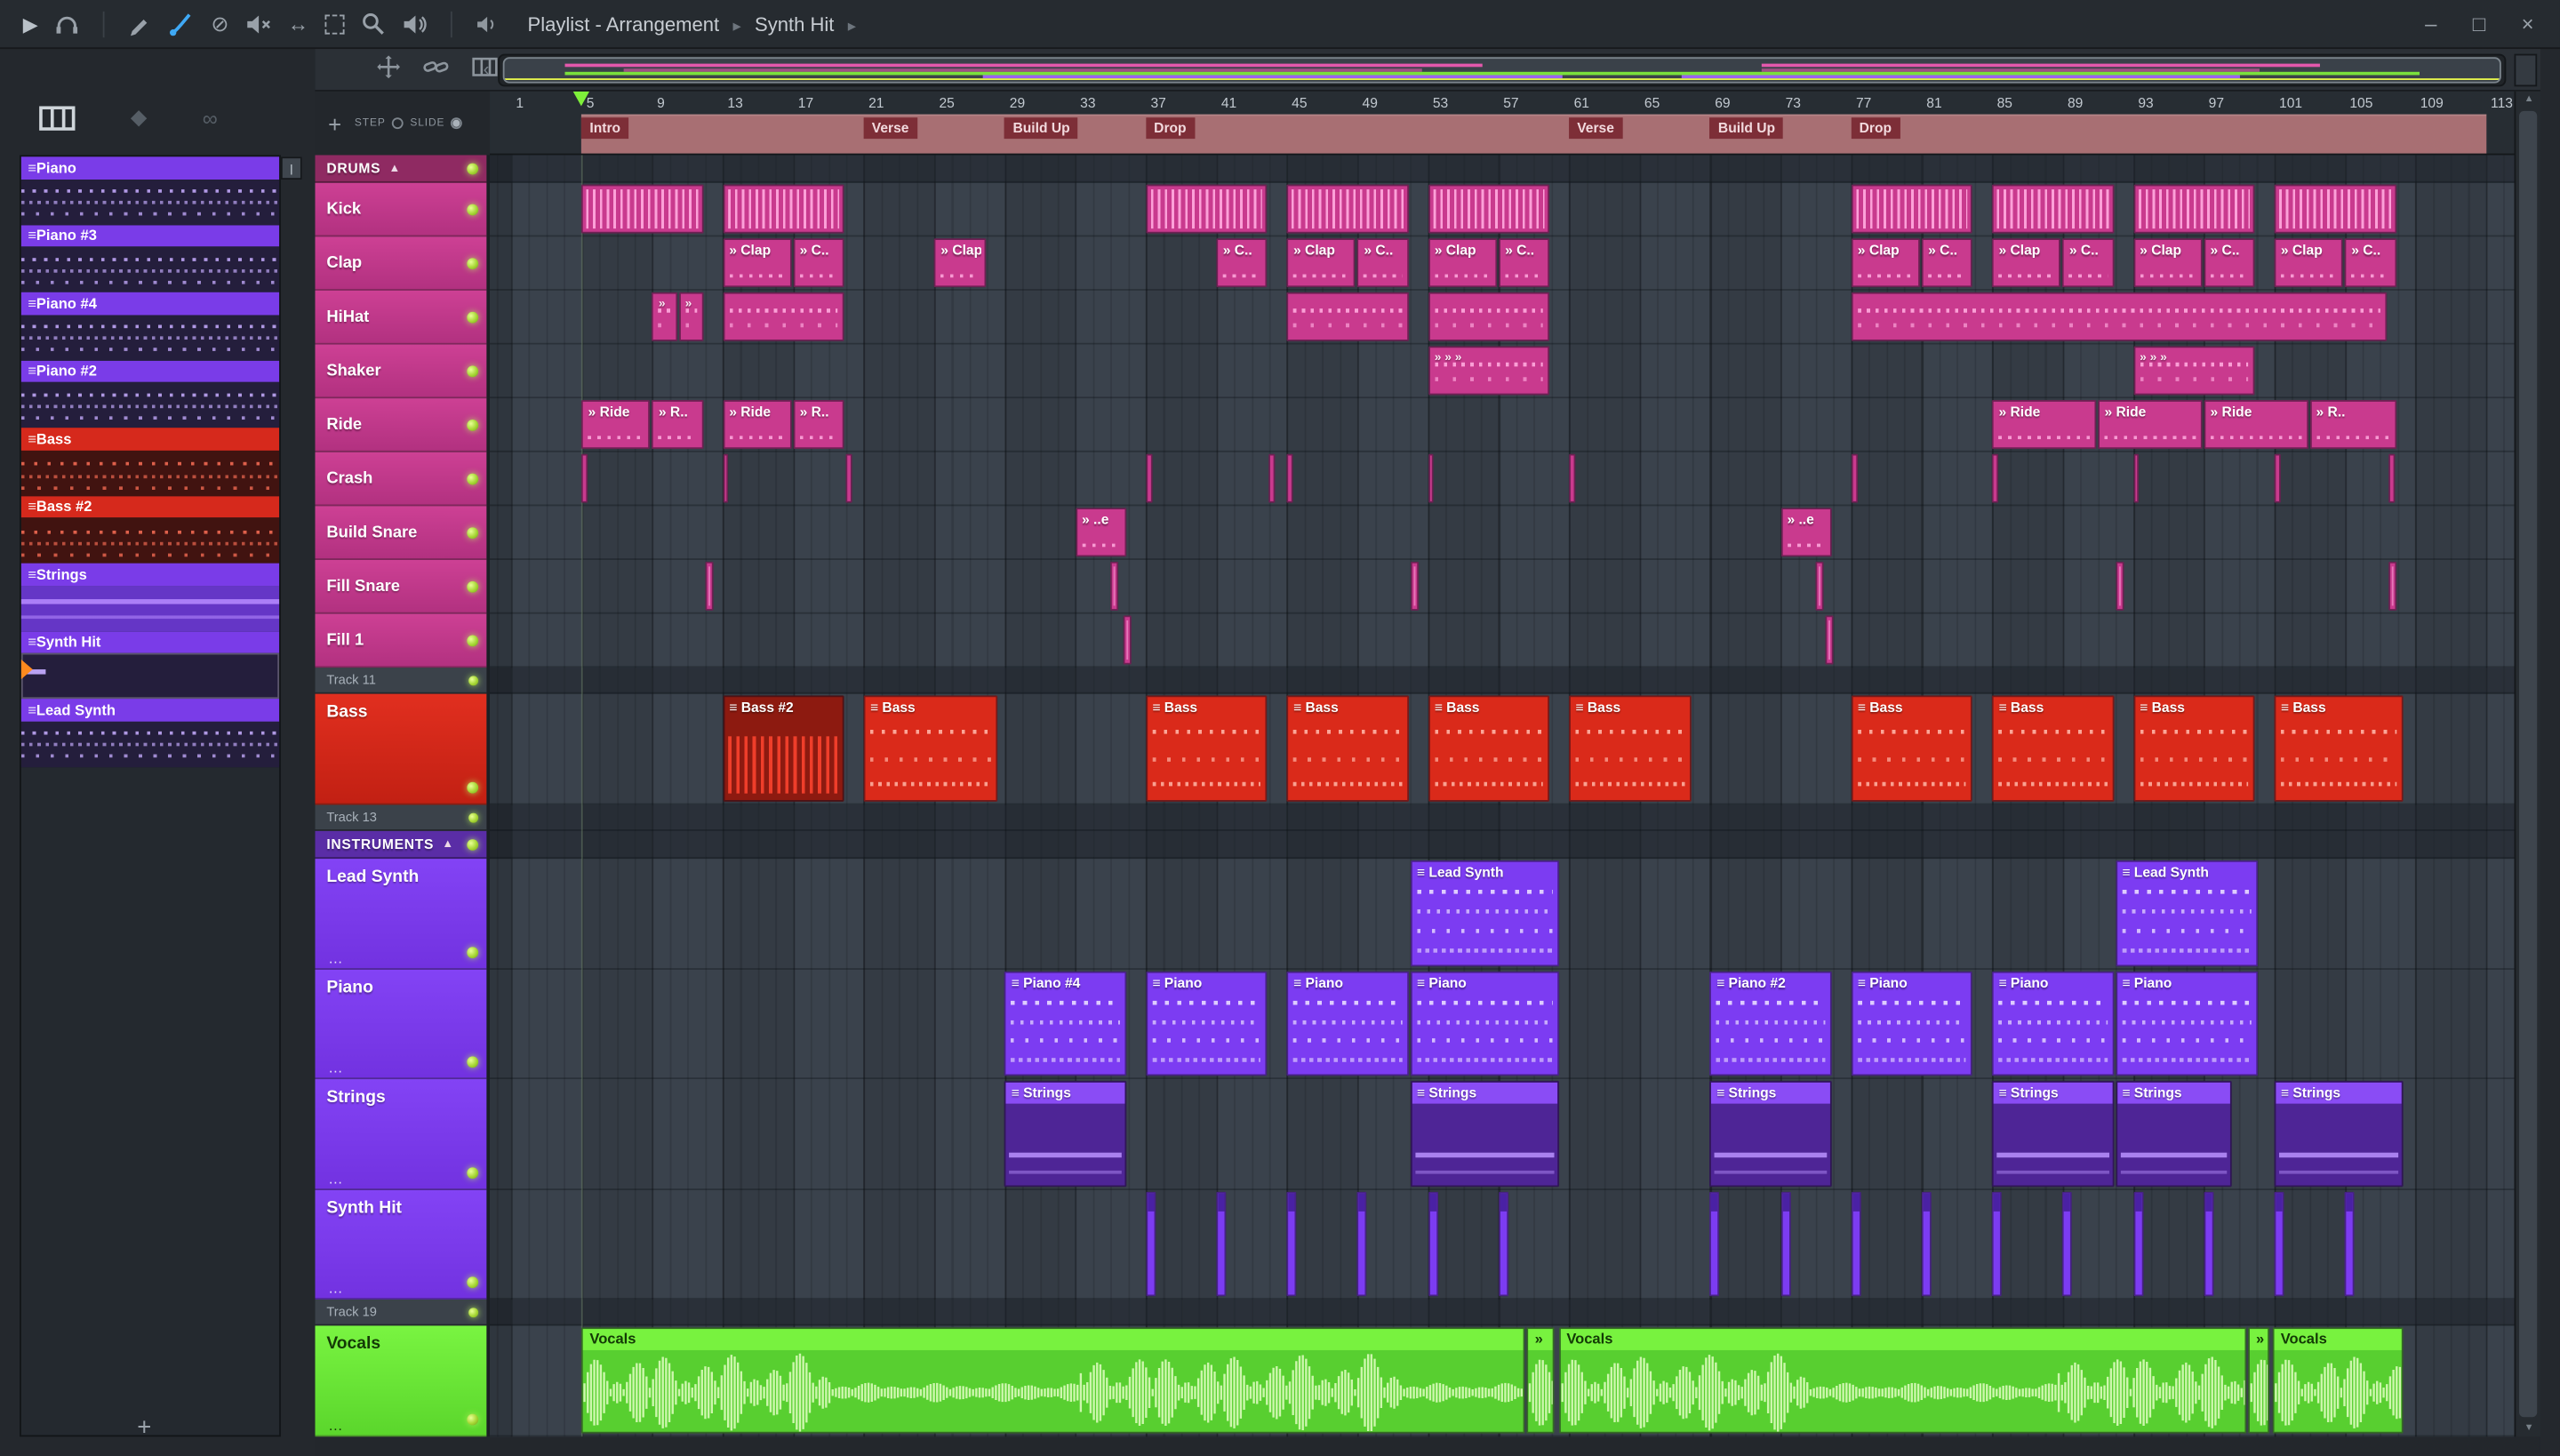  Describe the element at coordinates (447, 844) in the screenshot. I see `collapse-group-icon: ▲` at that location.